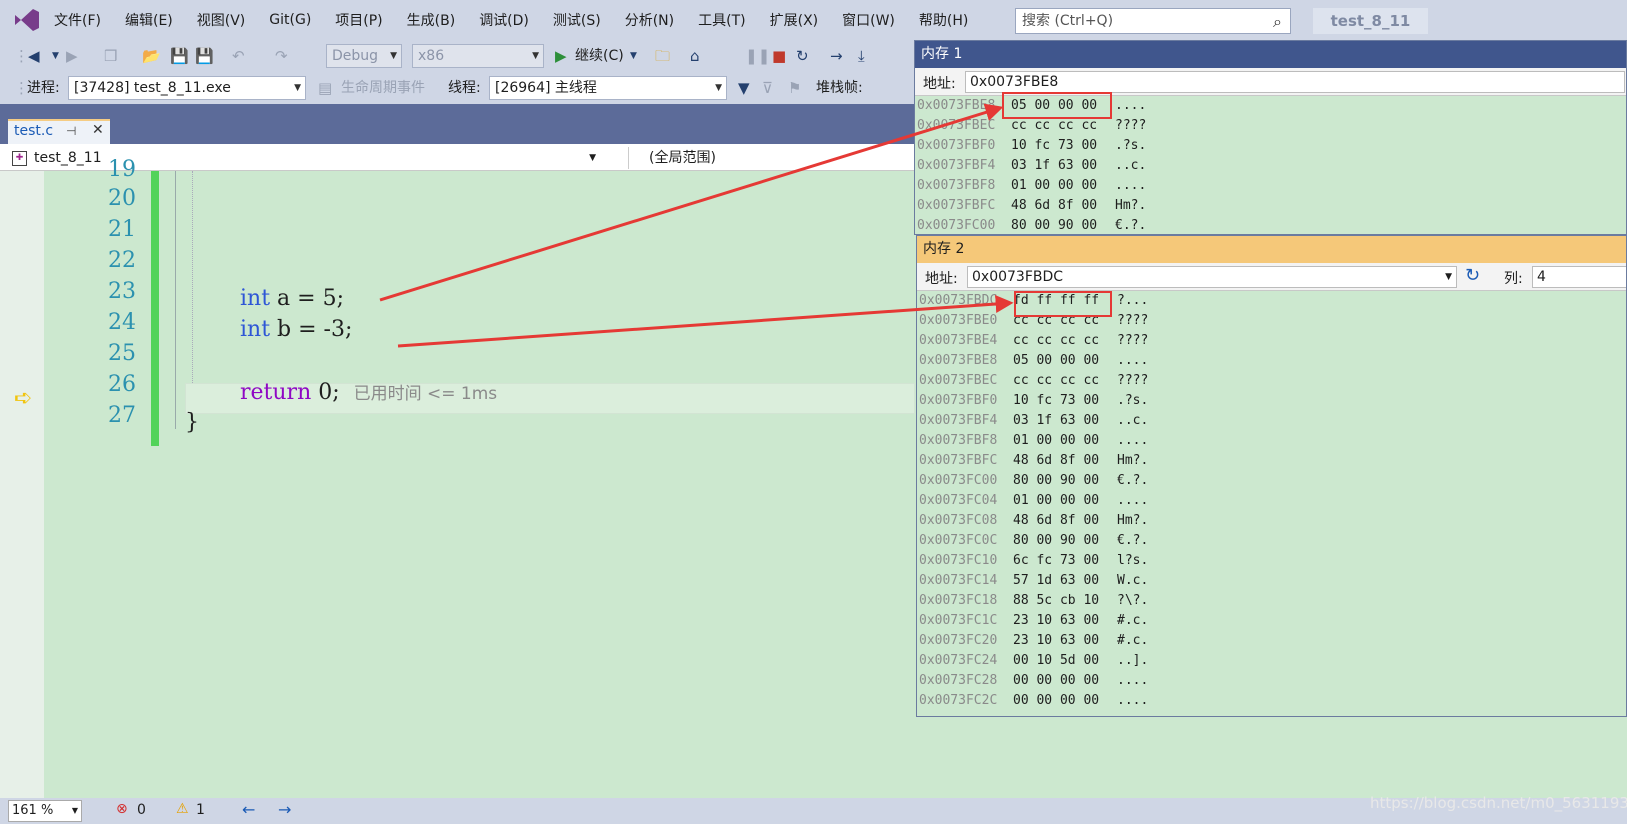 Image resolution: width=1627 pixels, height=824 pixels. Describe the element at coordinates (662, 56) in the screenshot. I see `folder-search-icon: 🗀` at that location.